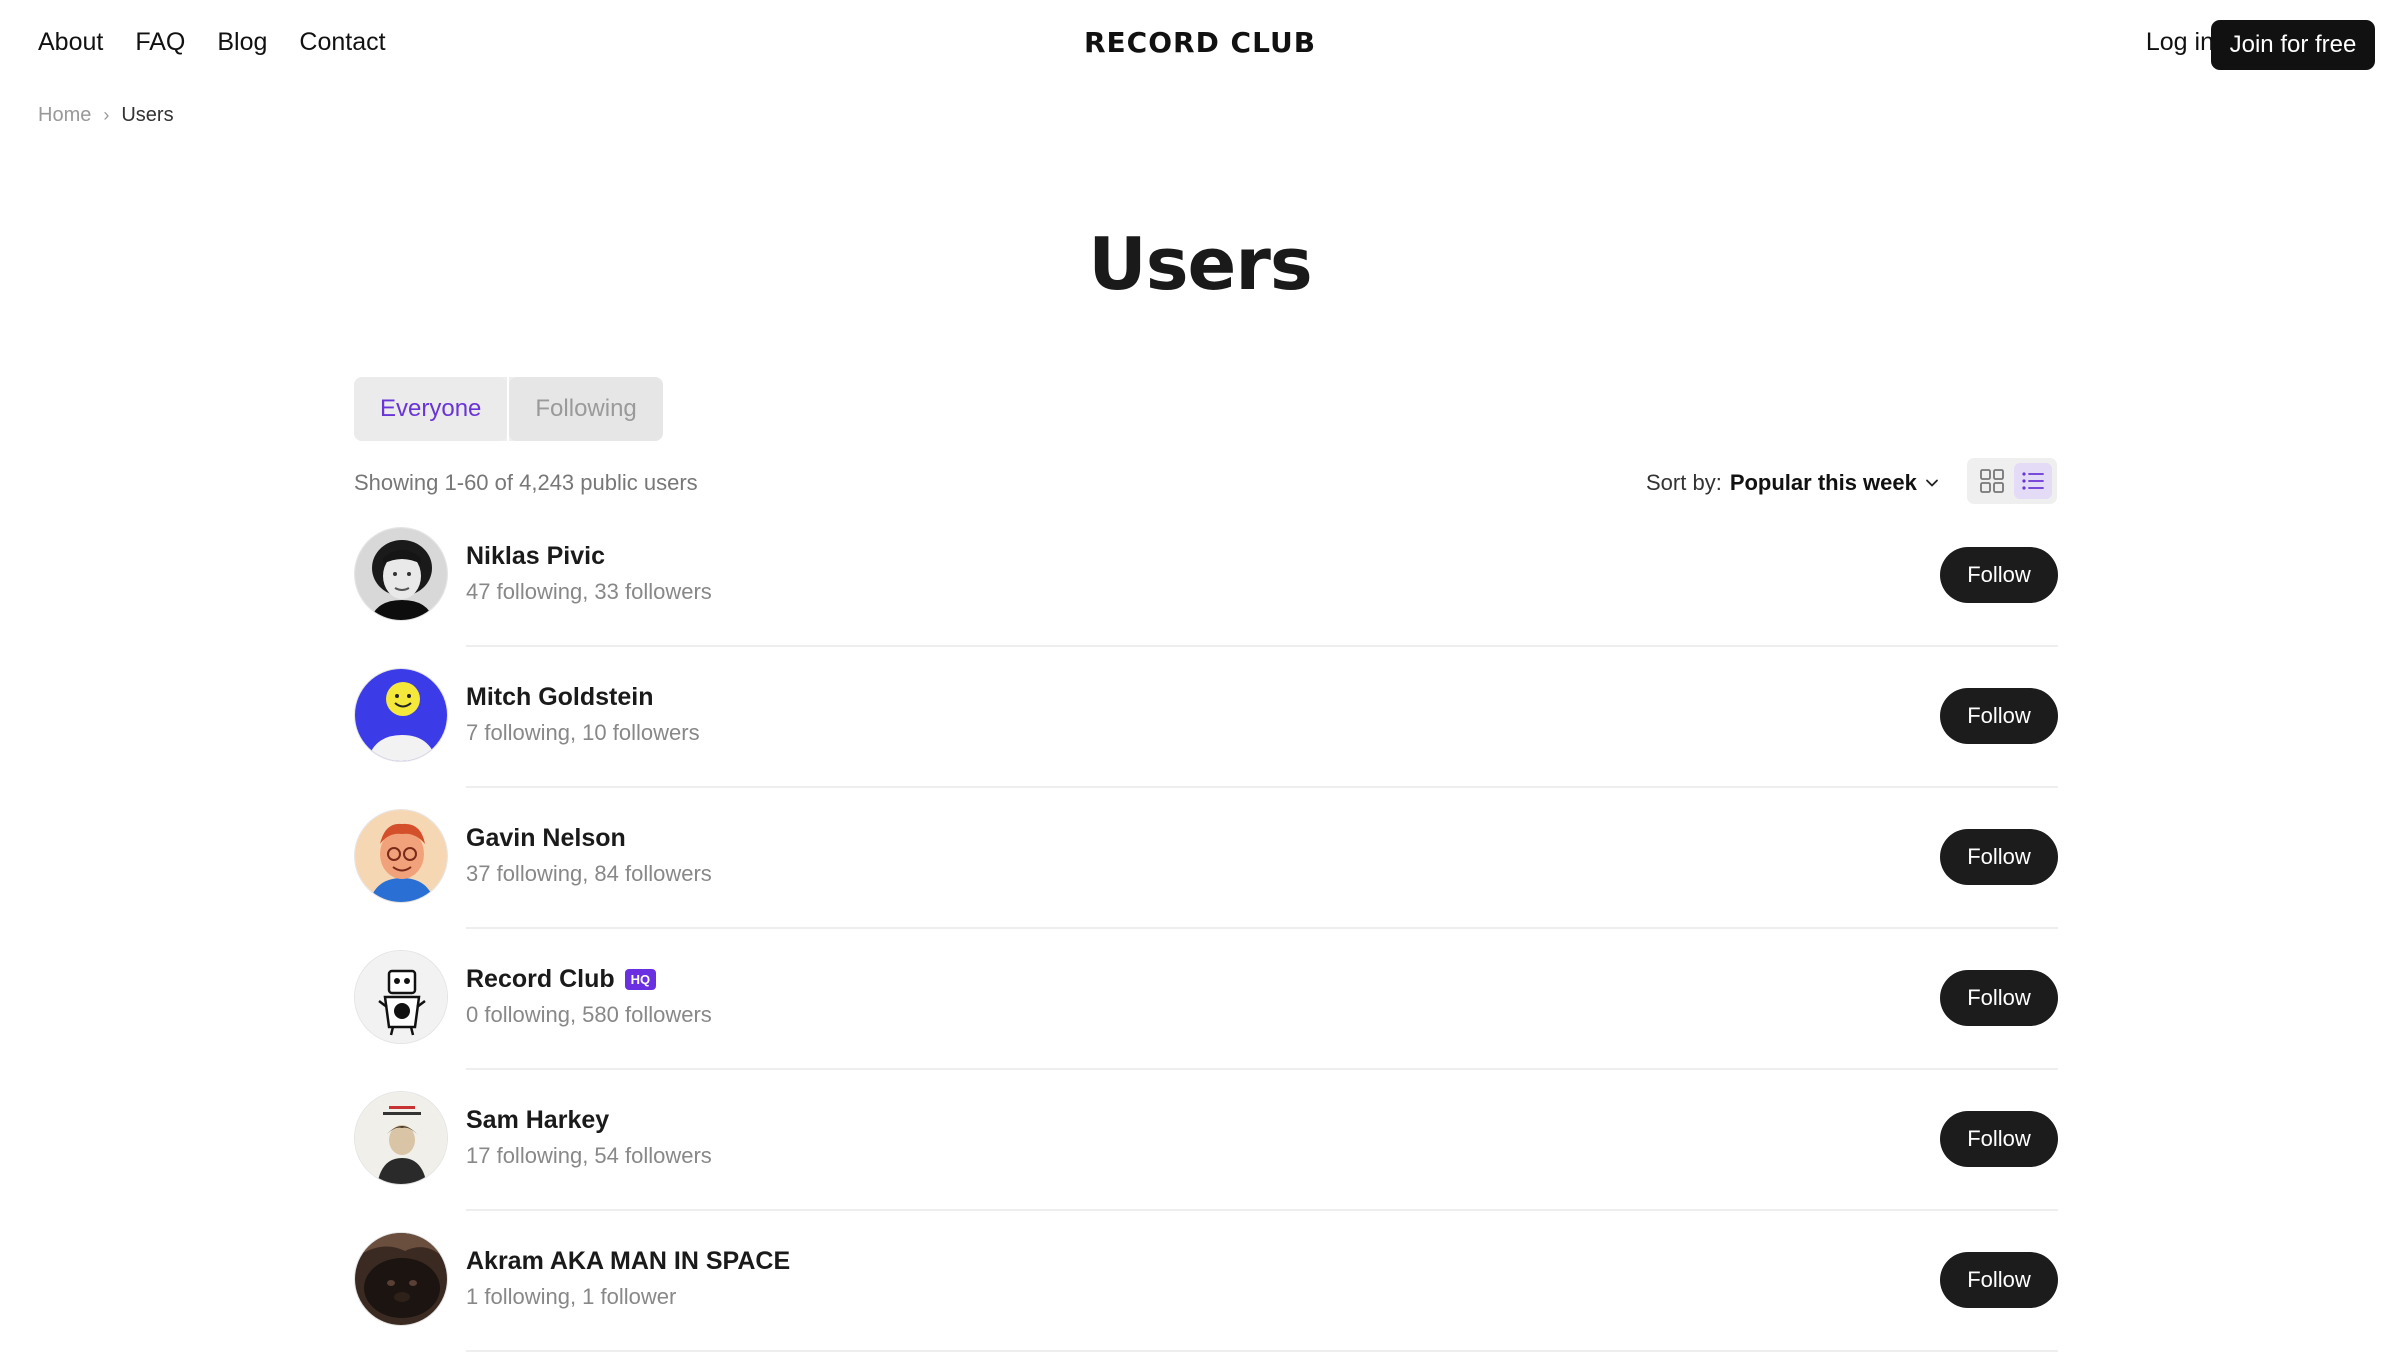  Describe the element at coordinates (586, 409) in the screenshot. I see `tab-following: Following` at that location.